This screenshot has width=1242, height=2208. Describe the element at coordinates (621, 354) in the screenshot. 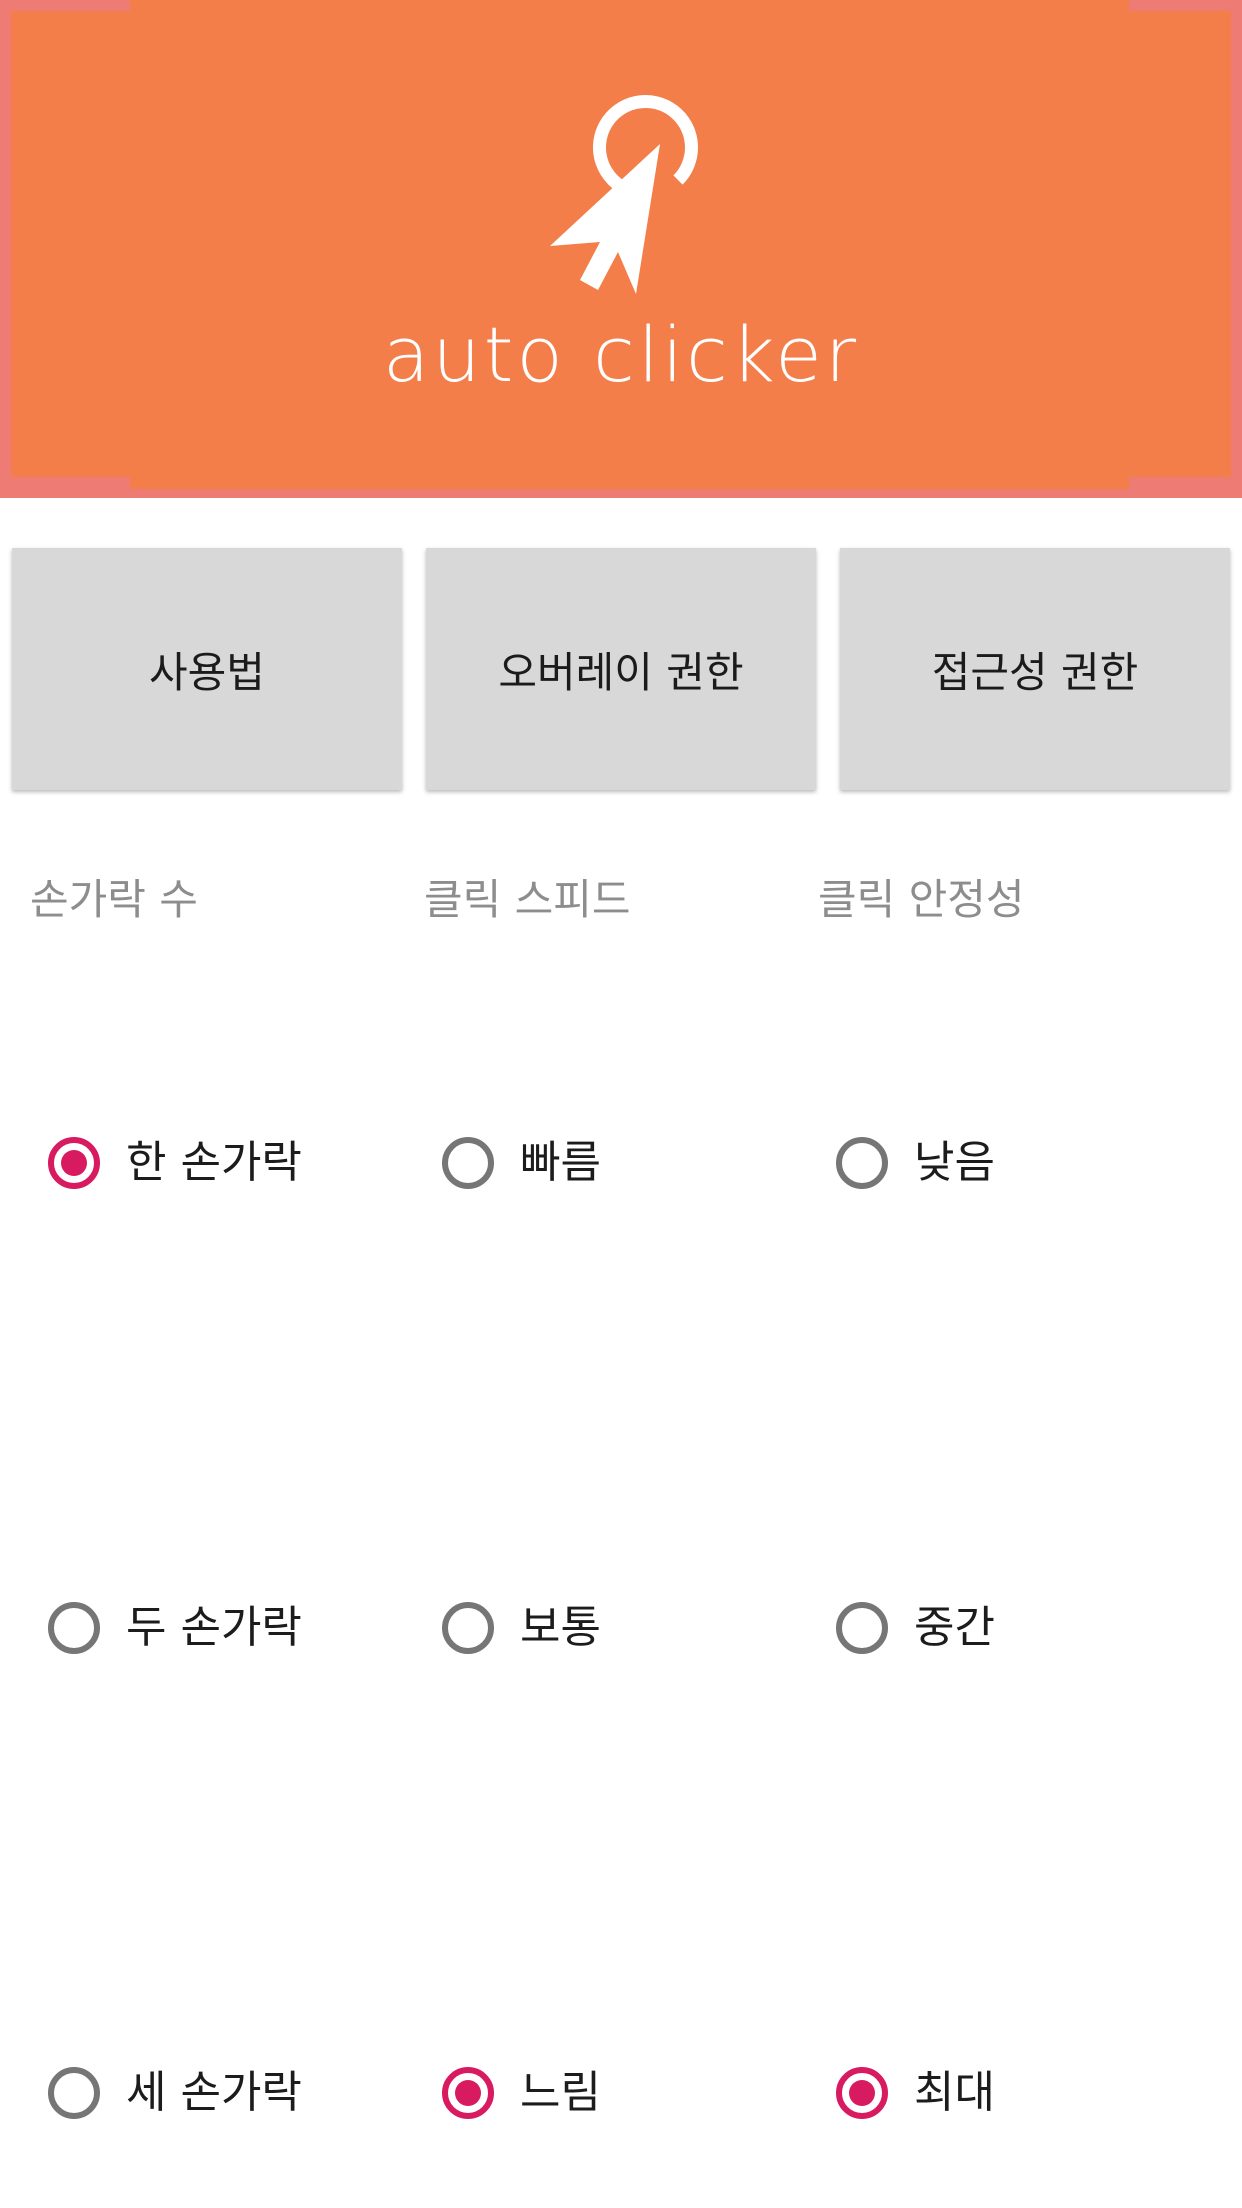

I see `app-logo-text: auto clicker` at that location.